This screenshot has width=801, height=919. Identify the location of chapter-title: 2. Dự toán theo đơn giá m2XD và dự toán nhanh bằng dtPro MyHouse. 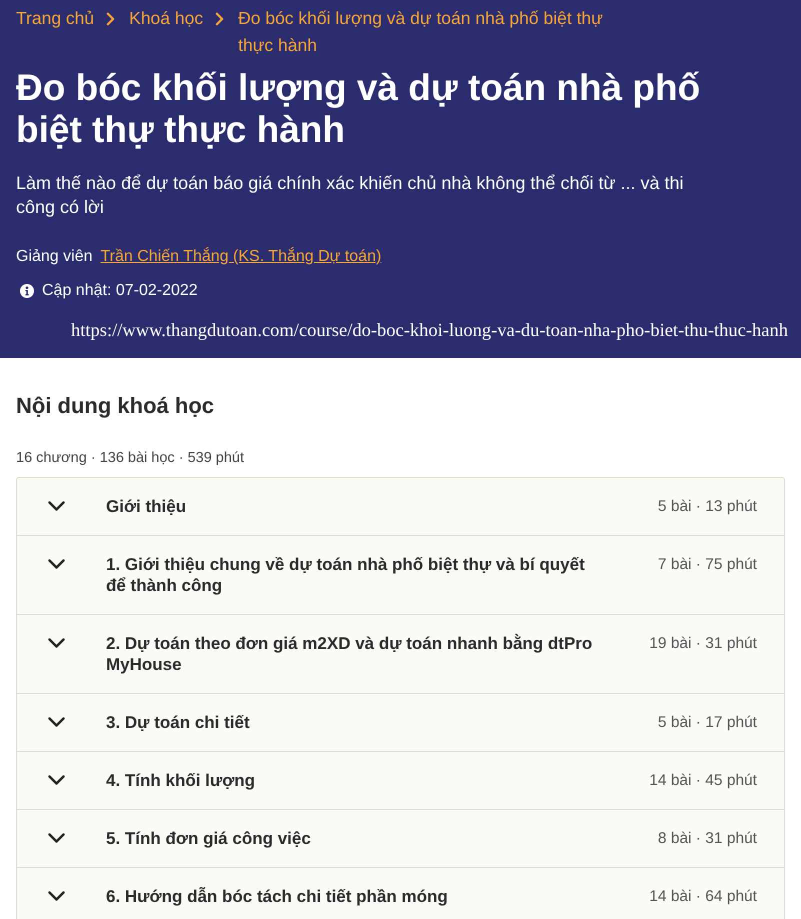
(350, 654).